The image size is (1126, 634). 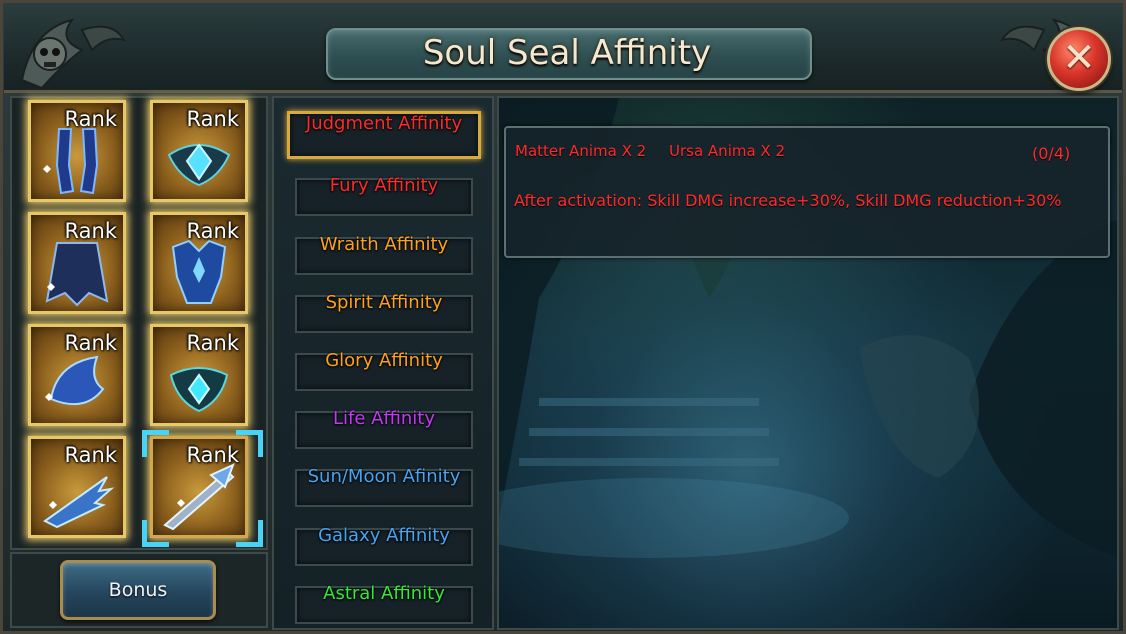 What do you see at coordinates (384, 244) in the screenshot?
I see `affinity-label-wraith: Wraith Affinity` at bounding box center [384, 244].